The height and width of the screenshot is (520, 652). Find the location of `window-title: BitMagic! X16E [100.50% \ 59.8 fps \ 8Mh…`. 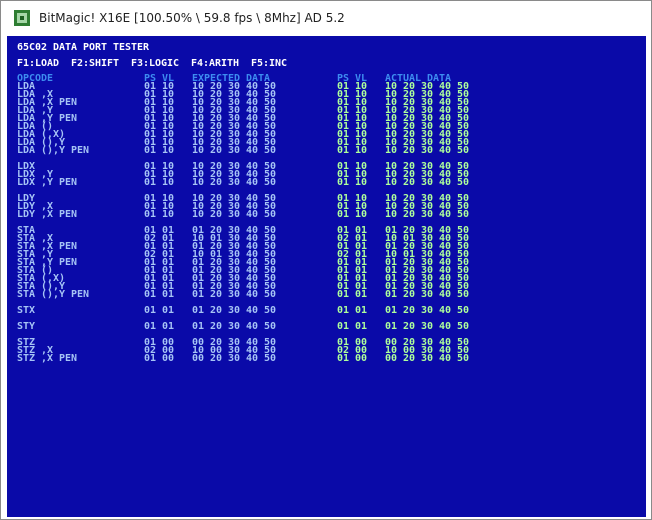

window-title: BitMagic! X16E [100.50% \ 59.8 fps \ 8Mh… is located at coordinates (192, 18).